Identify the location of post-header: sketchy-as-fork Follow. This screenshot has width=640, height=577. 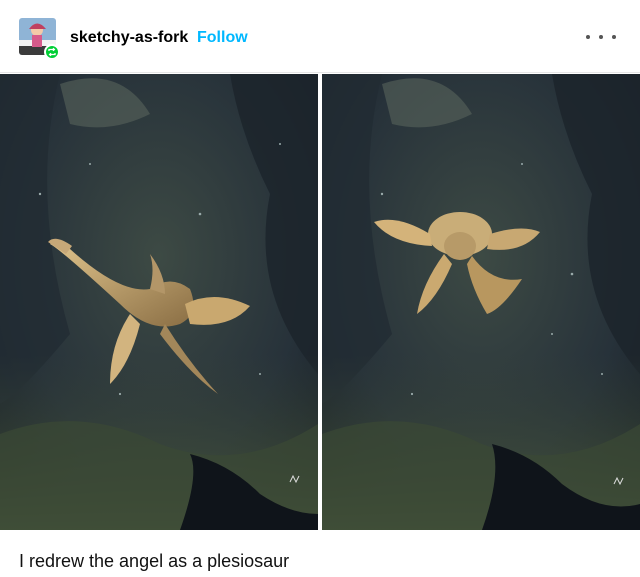
(320, 36).